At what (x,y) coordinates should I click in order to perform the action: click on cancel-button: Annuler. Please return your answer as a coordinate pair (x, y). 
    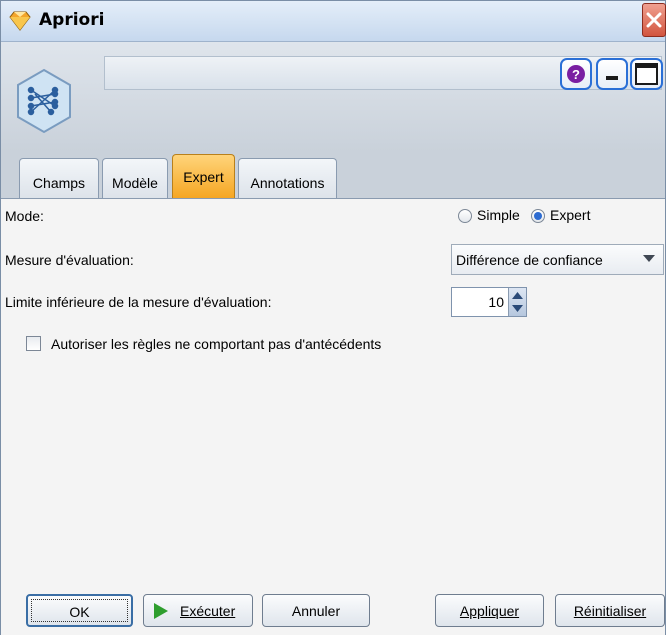
    Looking at the image, I should click on (316, 610).